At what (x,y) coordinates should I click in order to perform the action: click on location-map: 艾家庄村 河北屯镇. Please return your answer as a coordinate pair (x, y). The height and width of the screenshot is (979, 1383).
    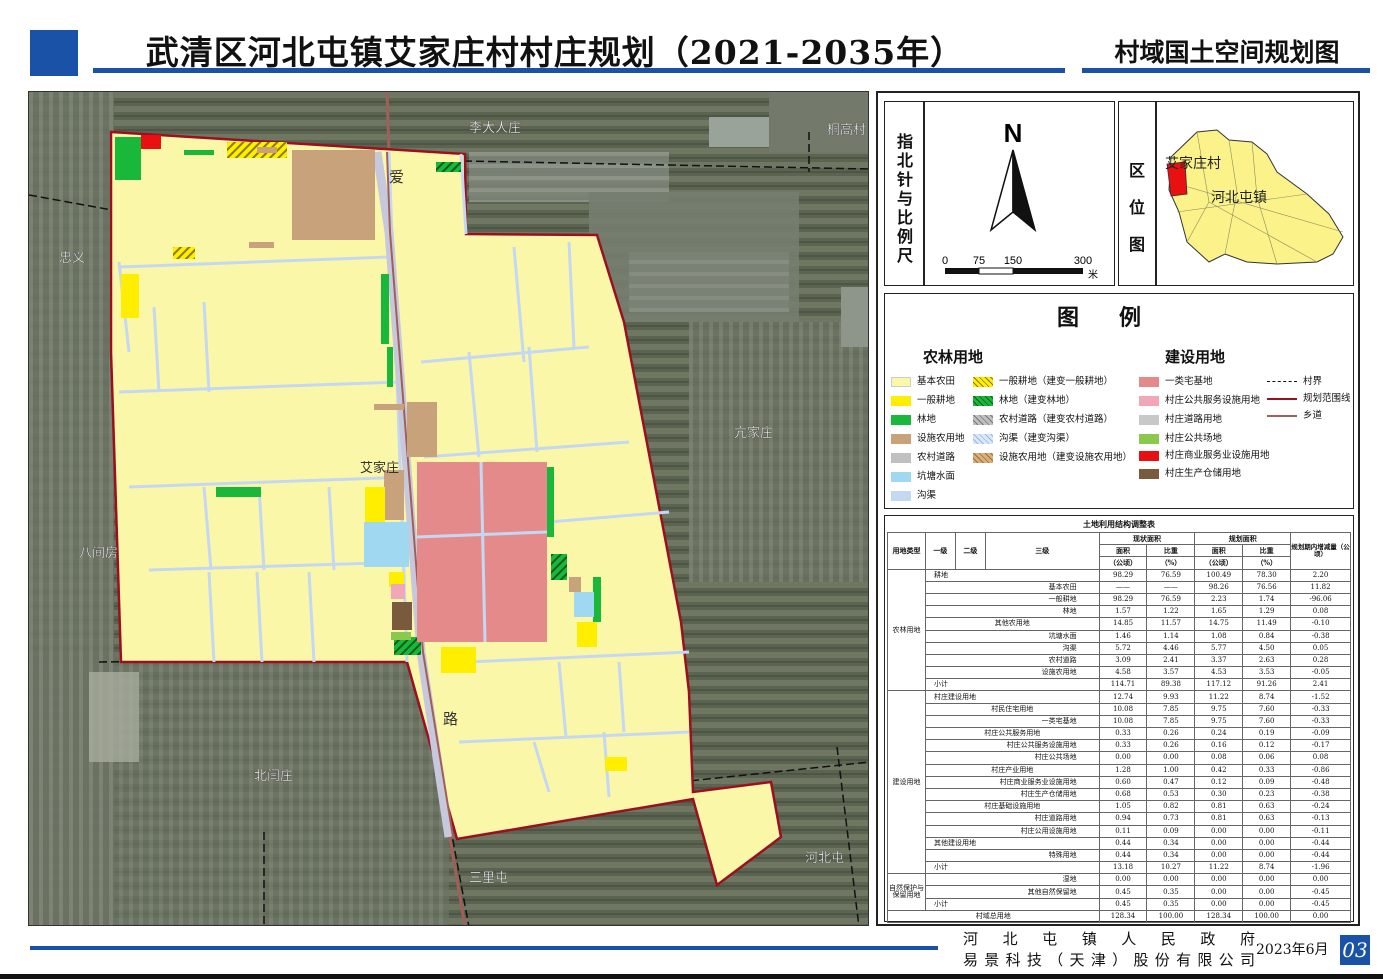
    Looking at the image, I should click on (1254, 197).